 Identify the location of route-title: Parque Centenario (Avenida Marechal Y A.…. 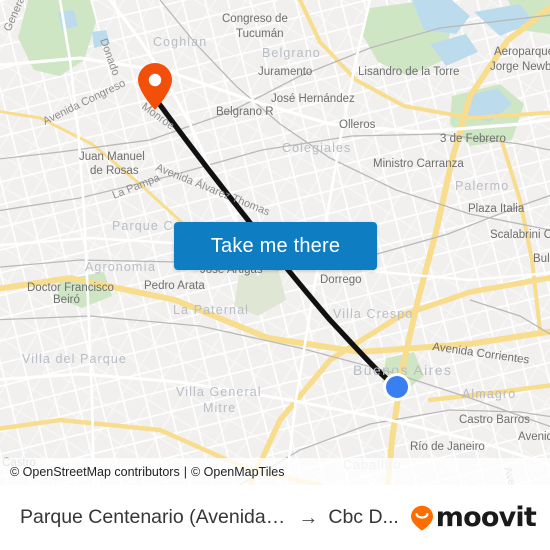
(209, 517).